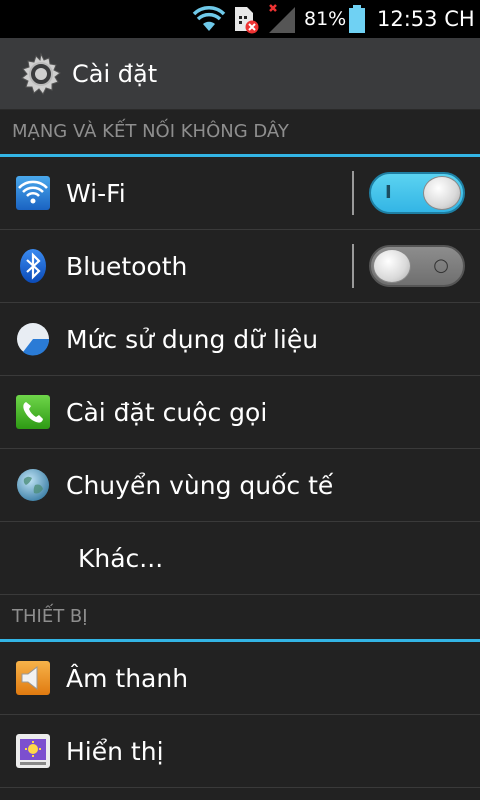 The image size is (480, 800). What do you see at coordinates (33, 266) in the screenshot?
I see `bluetooth-icon` at bounding box center [33, 266].